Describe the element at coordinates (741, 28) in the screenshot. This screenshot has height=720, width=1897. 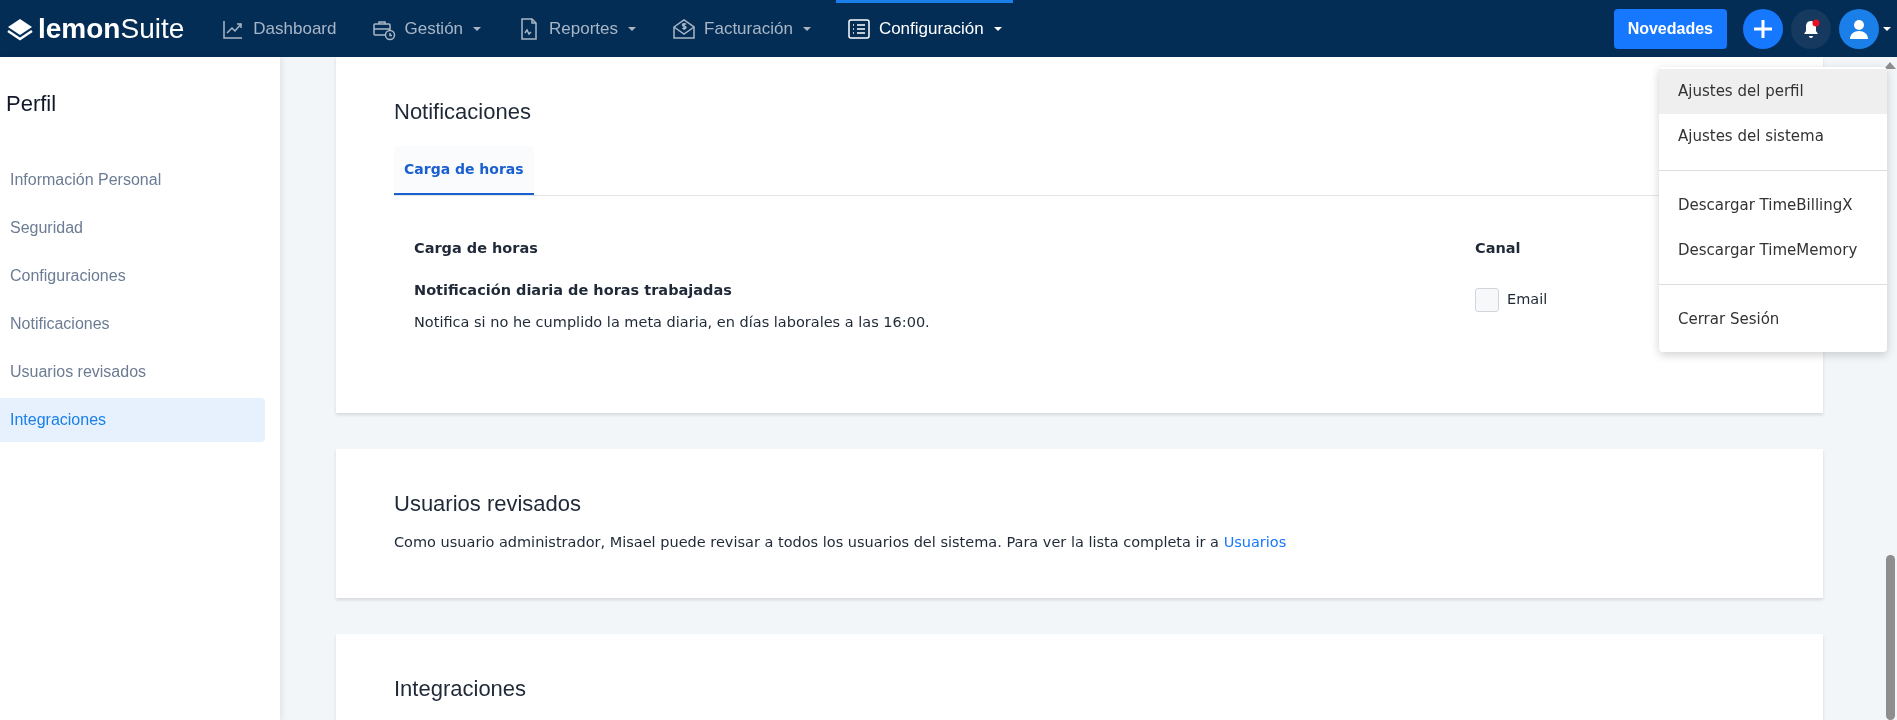
I see `nav-link: Facturación` at that location.